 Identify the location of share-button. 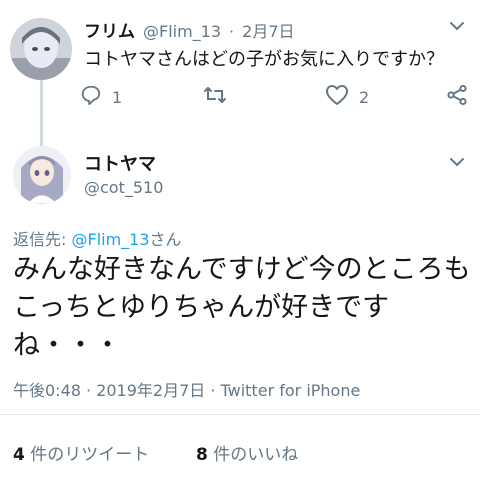
(457, 97).